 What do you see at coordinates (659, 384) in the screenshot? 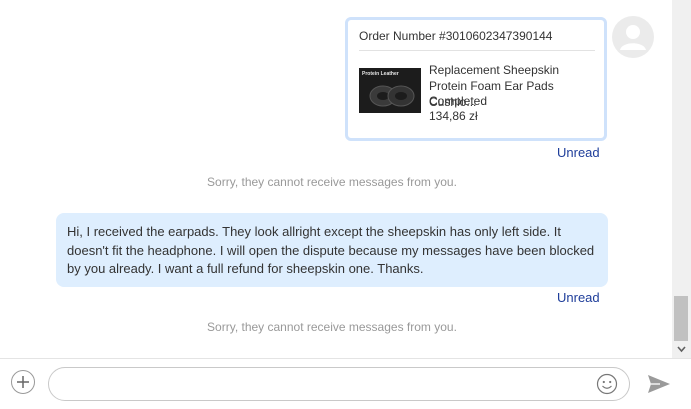
I see `paper-plane-icon` at bounding box center [659, 384].